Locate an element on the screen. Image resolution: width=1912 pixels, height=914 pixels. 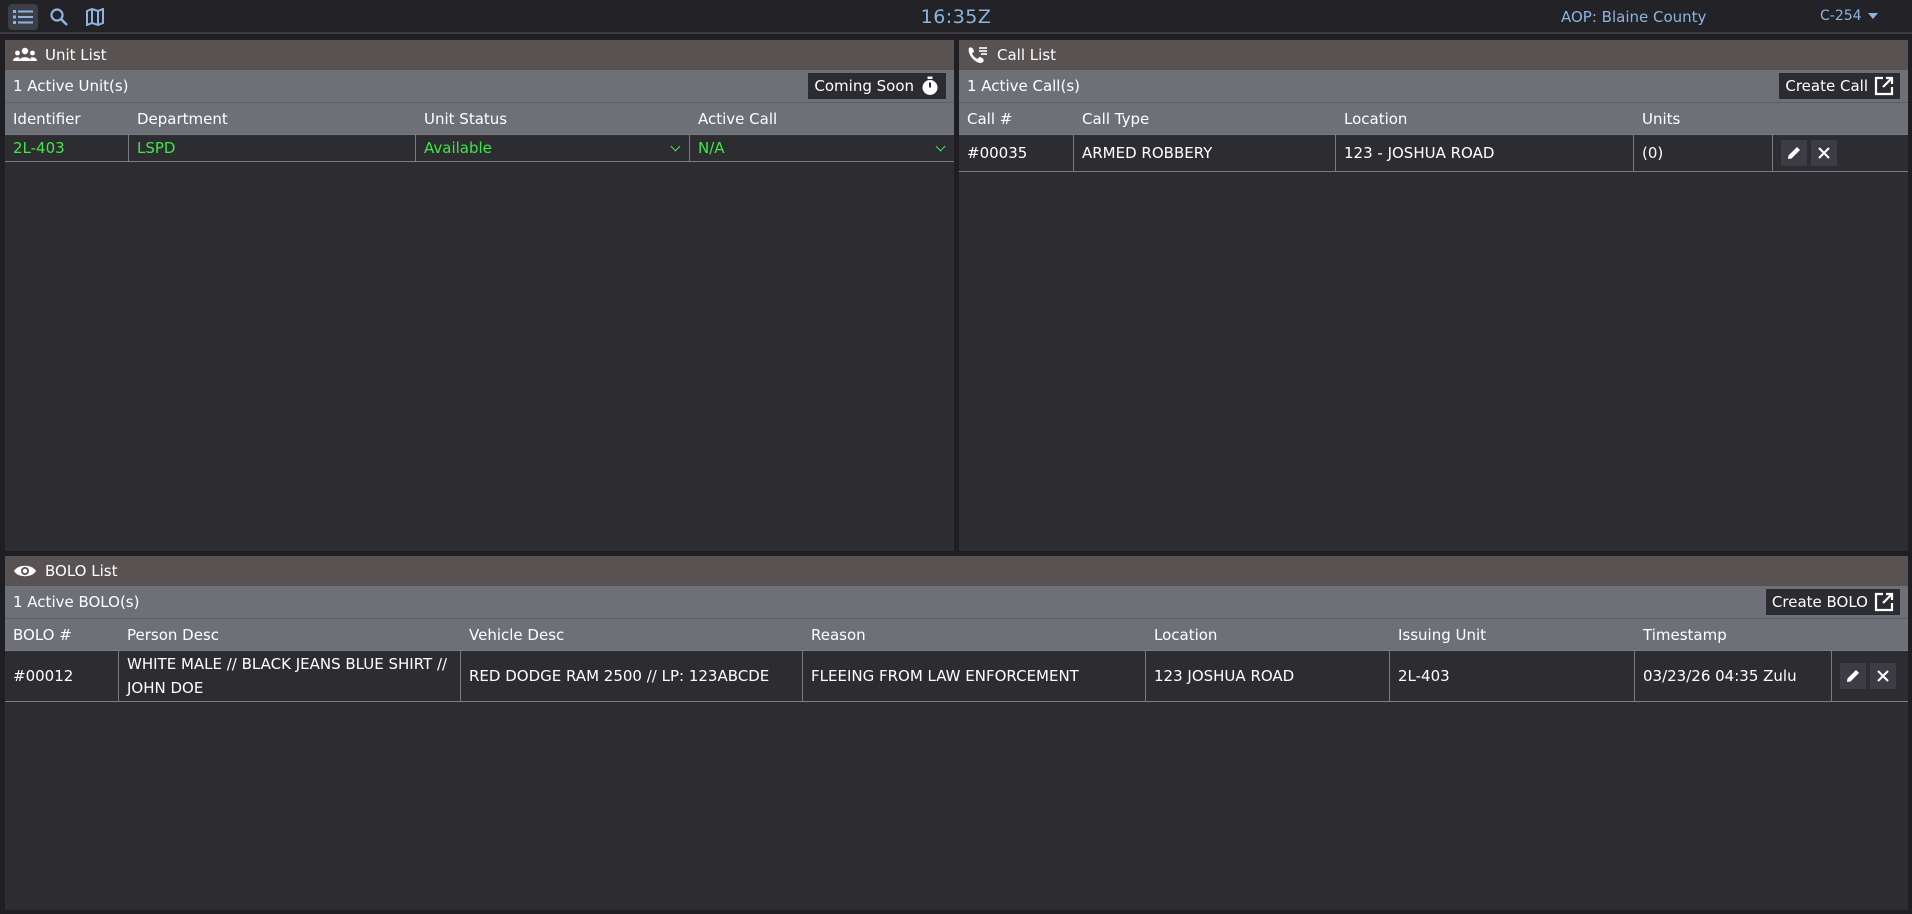
call-number: #00035 is located at coordinates (1016, 153).